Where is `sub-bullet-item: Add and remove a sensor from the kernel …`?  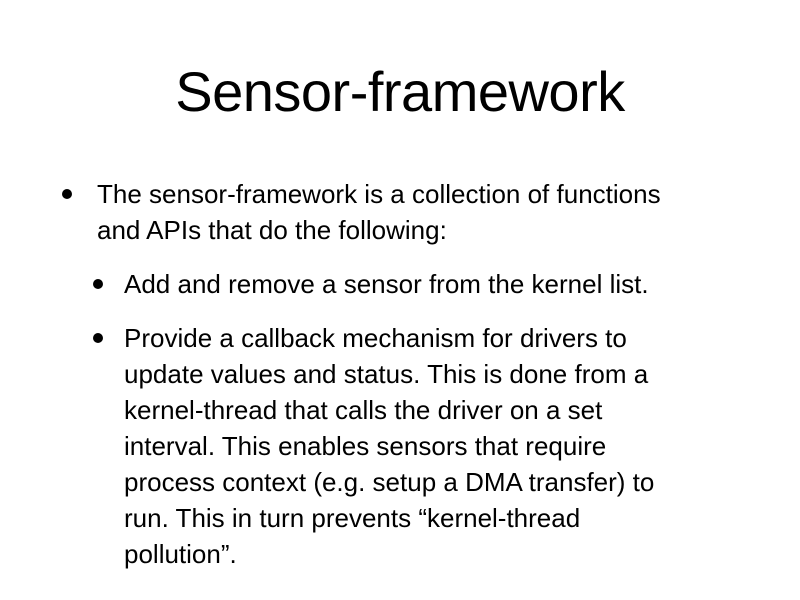 sub-bullet-item: Add and remove a sensor from the kernel … is located at coordinates (428, 284).